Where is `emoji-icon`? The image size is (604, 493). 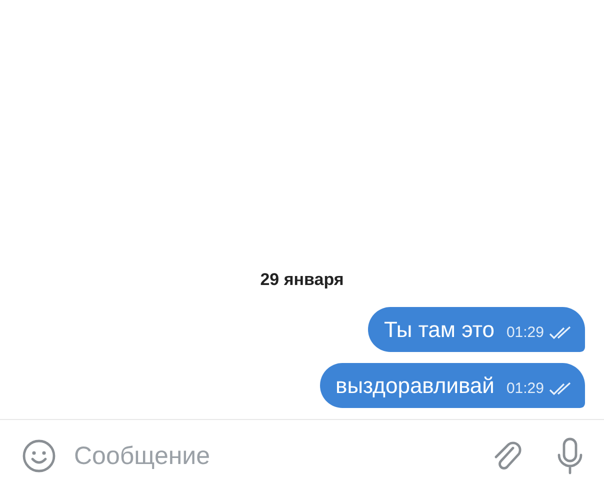 emoji-icon is located at coordinates (39, 456).